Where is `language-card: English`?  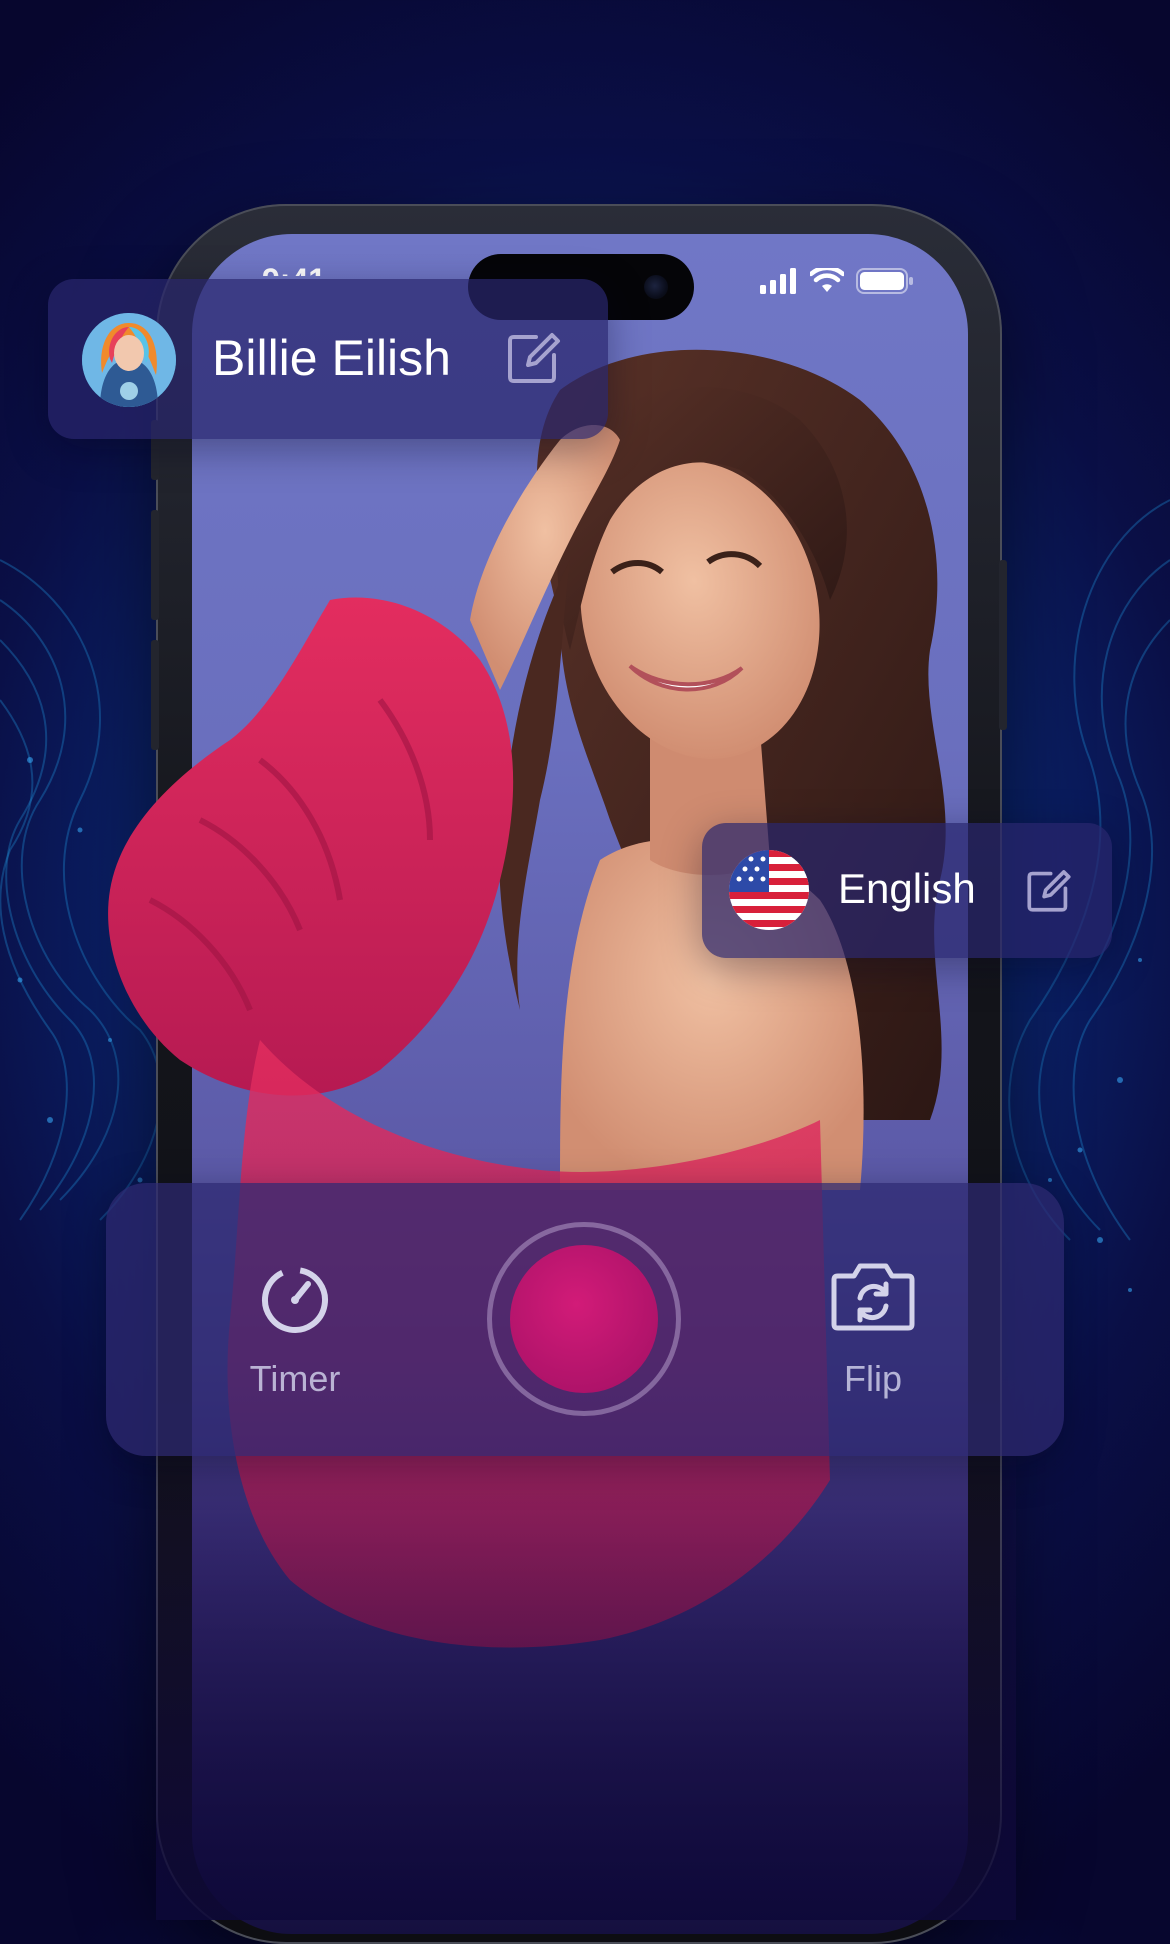
language-card: English is located at coordinates (907, 890).